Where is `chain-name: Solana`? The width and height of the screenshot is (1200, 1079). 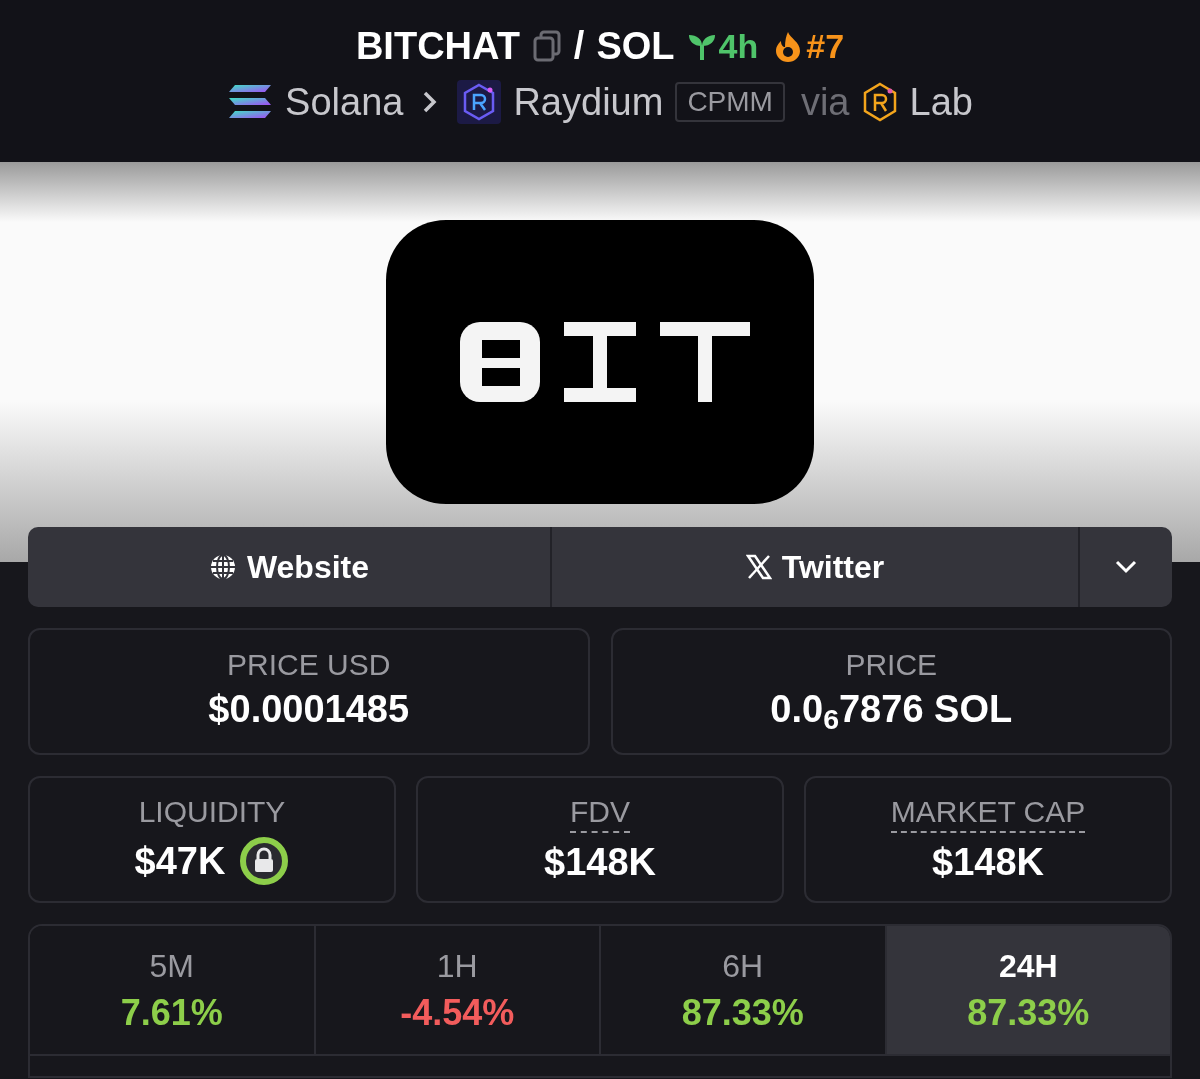
chain-name: Solana is located at coordinates (344, 101).